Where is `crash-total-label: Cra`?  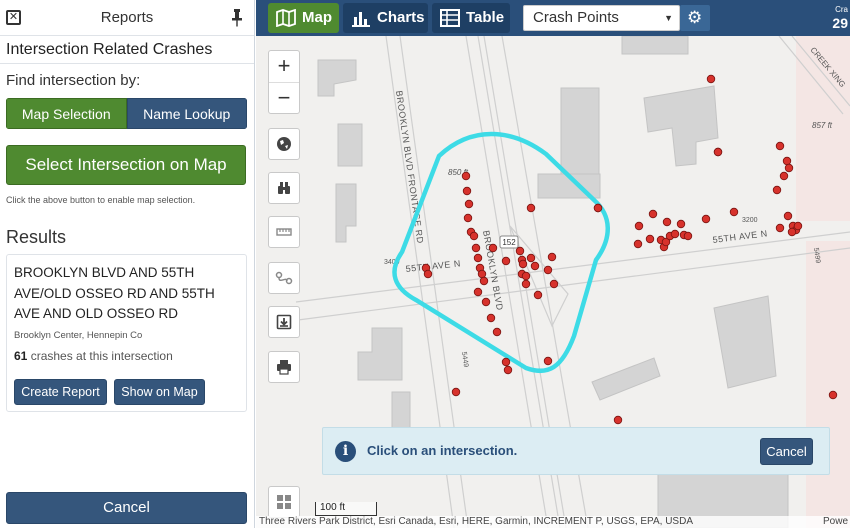
crash-total-label: Cra is located at coordinates (841, 9).